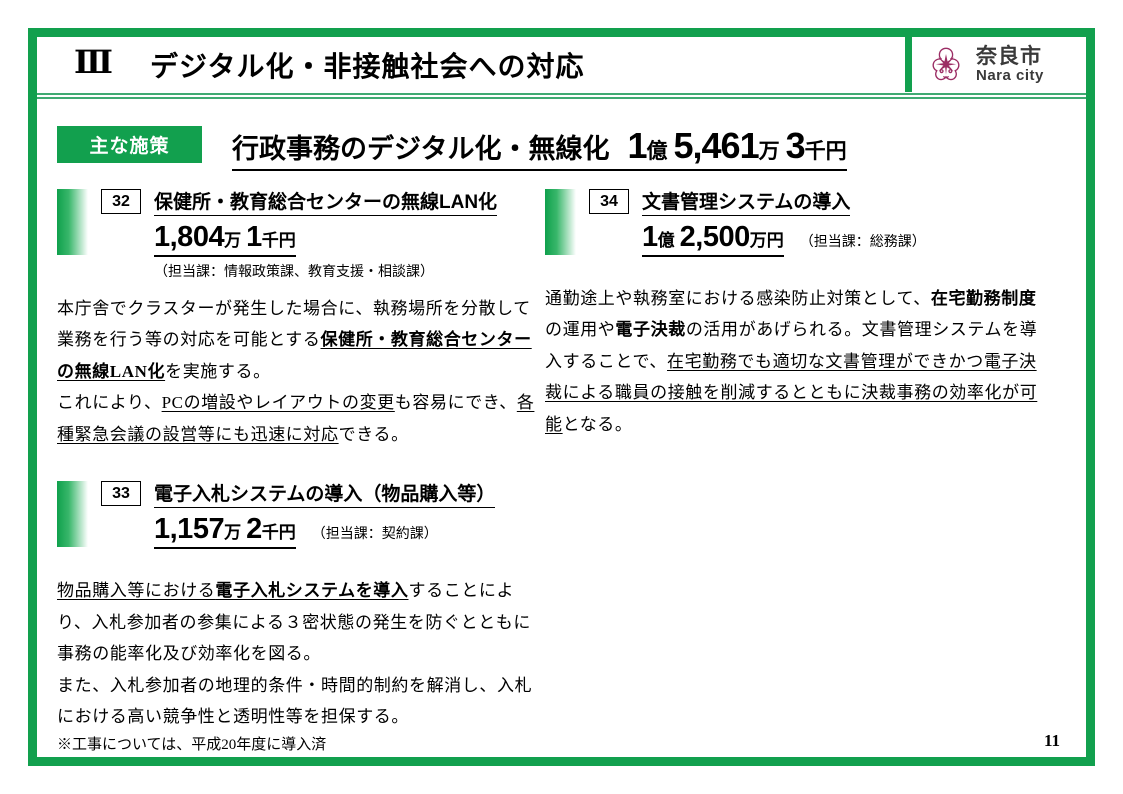  What do you see at coordinates (121, 201) in the screenshot?
I see `policy-item-32-number: 32` at bounding box center [121, 201].